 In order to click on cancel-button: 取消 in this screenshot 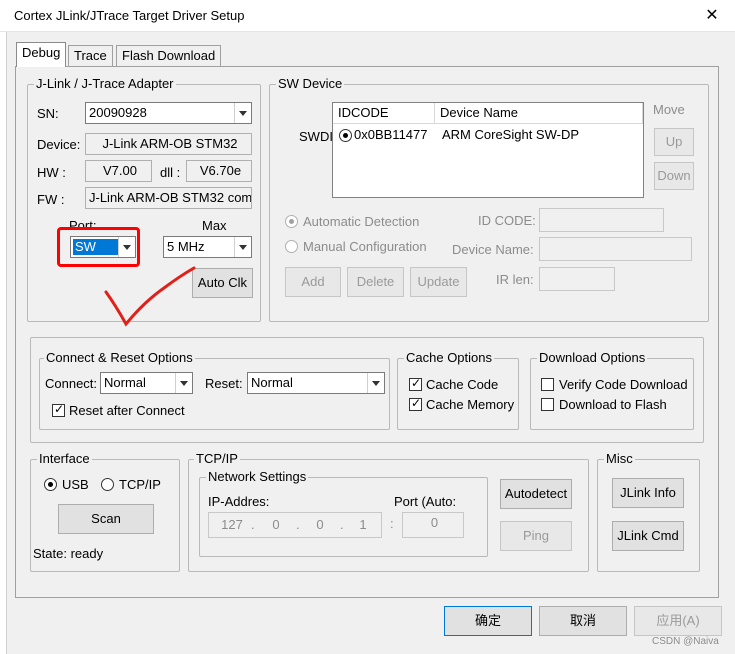, I will do `click(583, 621)`.